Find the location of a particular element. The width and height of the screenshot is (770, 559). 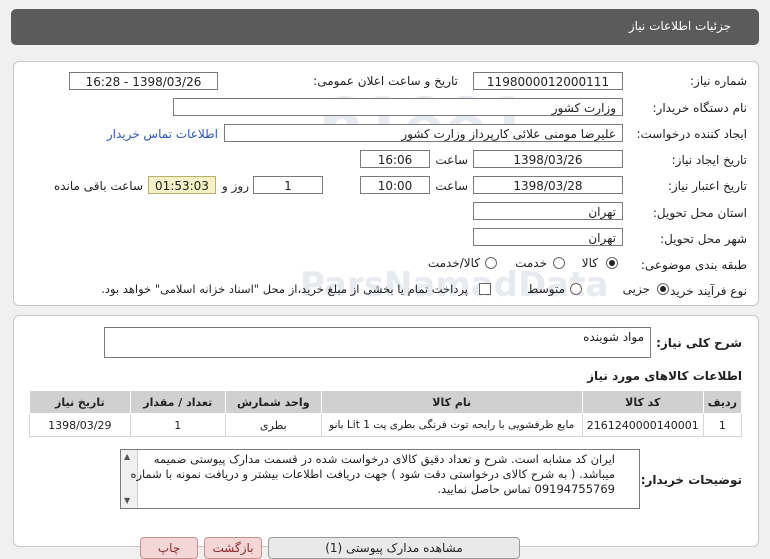

category-goods-label: کالا is located at coordinates (589, 263).